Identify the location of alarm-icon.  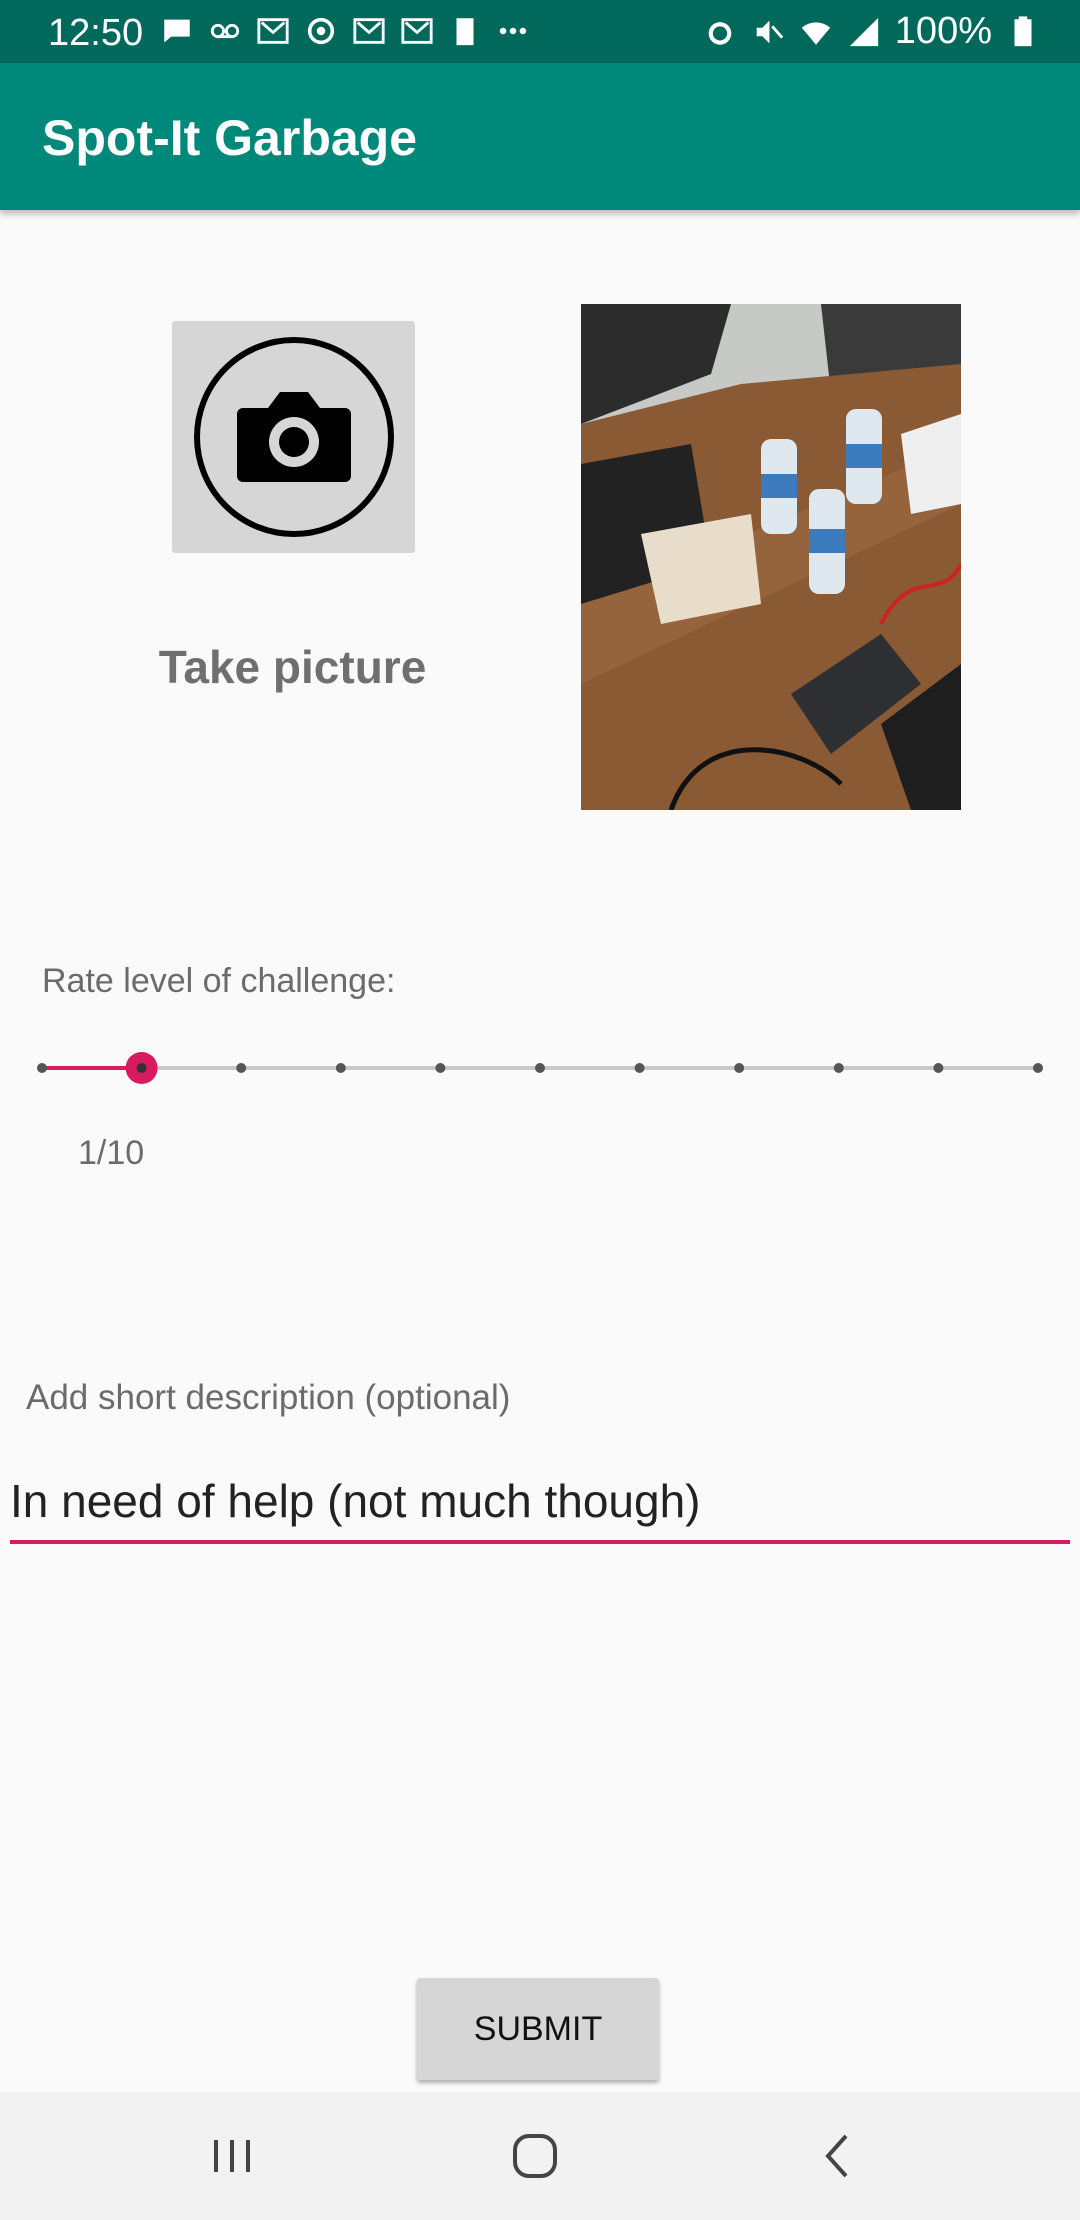
(720, 33).